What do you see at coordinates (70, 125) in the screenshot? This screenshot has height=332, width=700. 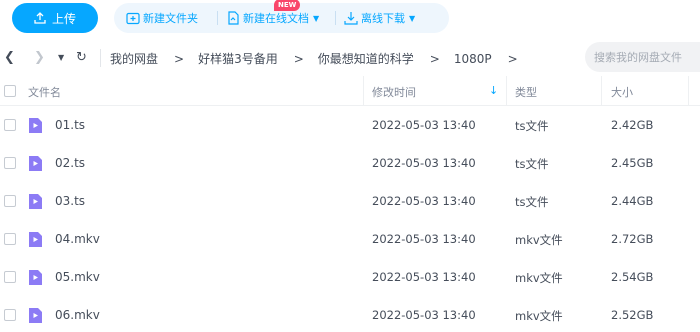 I see `file-name: 01.ts` at bounding box center [70, 125].